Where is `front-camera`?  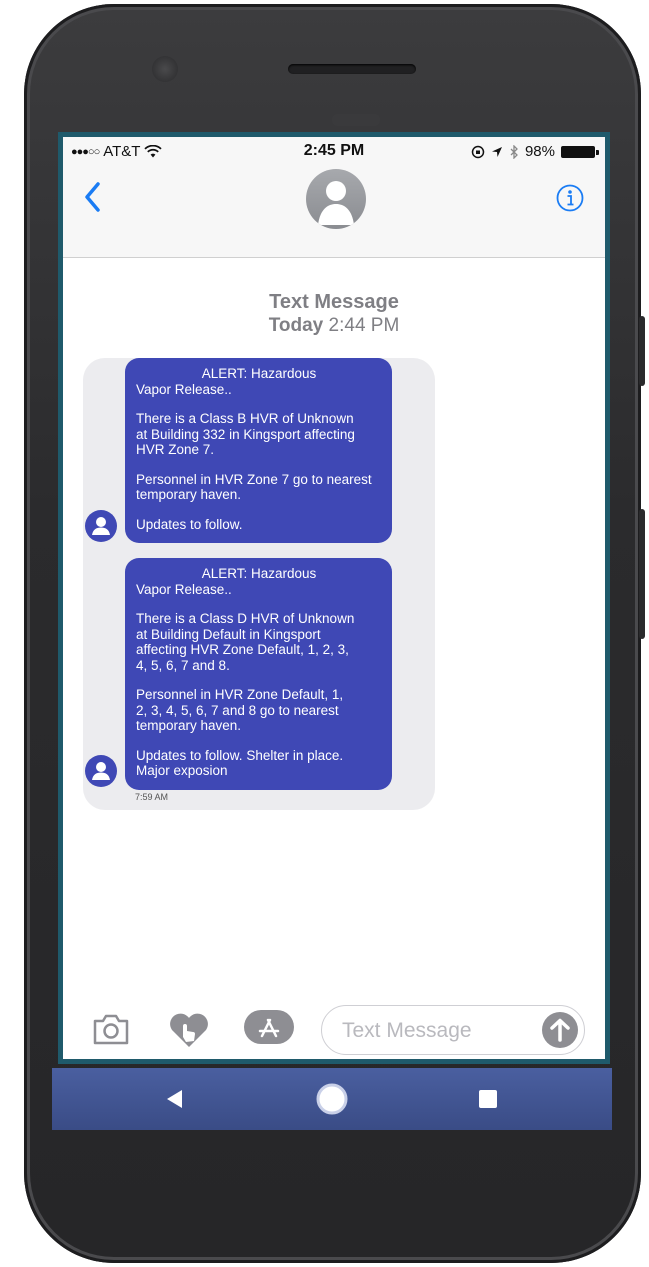 front-camera is located at coordinates (165, 69).